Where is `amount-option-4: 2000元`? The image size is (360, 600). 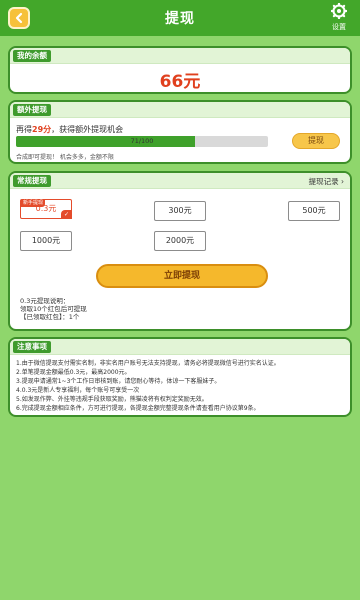 amount-option-4: 2000元 is located at coordinates (180, 241).